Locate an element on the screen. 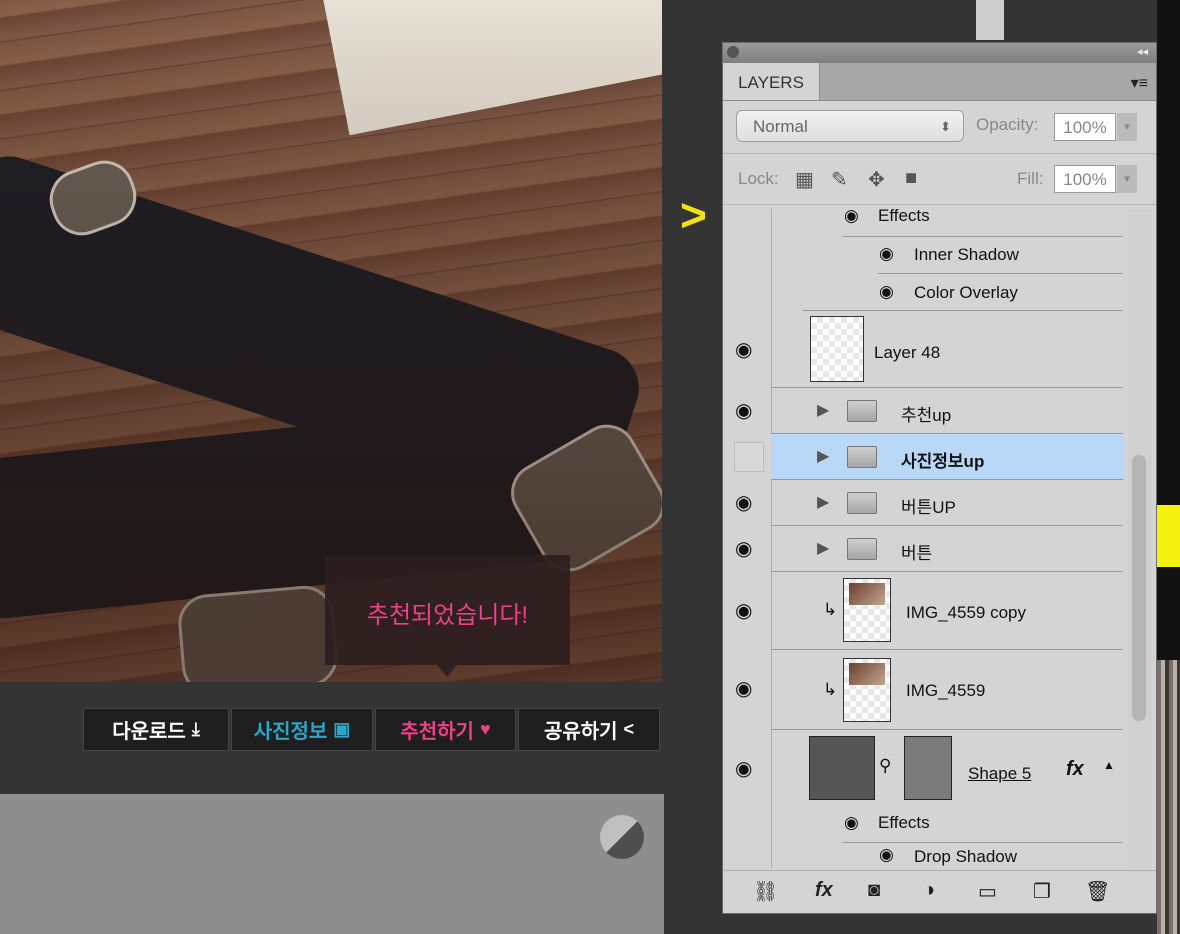  lock-all-icon: ■ is located at coordinates (911, 178).